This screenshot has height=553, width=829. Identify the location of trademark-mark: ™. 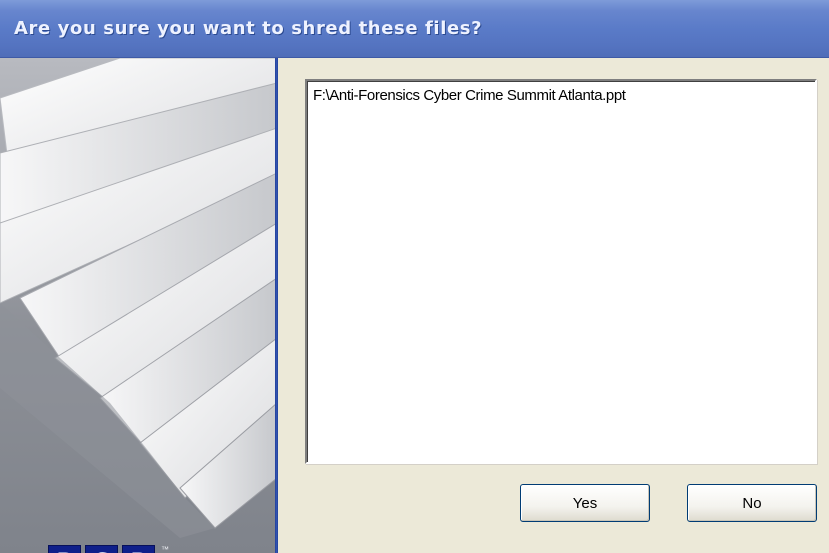
(165, 549).